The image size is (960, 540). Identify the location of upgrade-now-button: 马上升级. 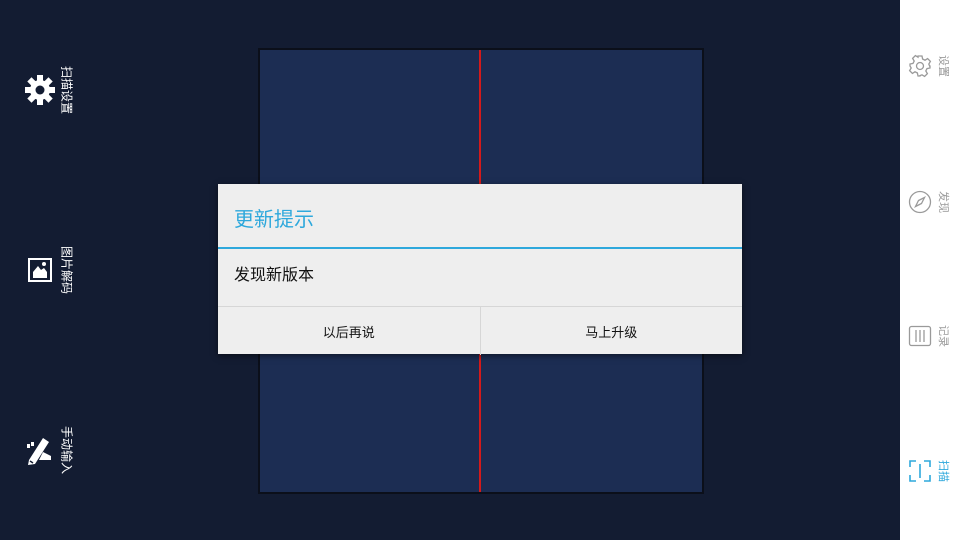
(611, 331).